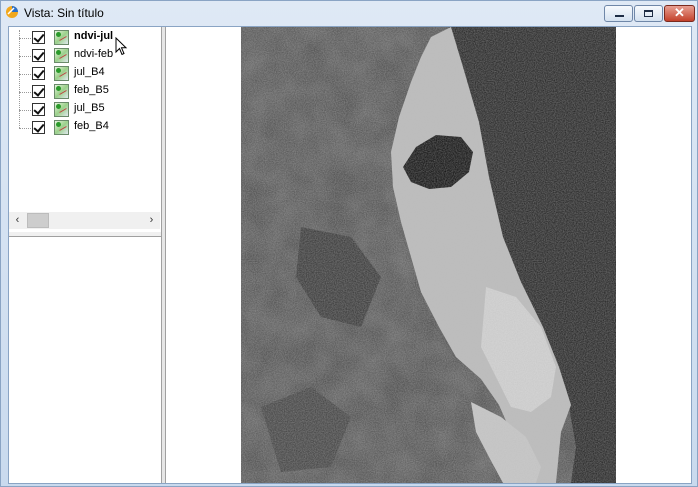  Describe the element at coordinates (93, 54) in the screenshot. I see `layer-label: ndvi-feb` at that location.